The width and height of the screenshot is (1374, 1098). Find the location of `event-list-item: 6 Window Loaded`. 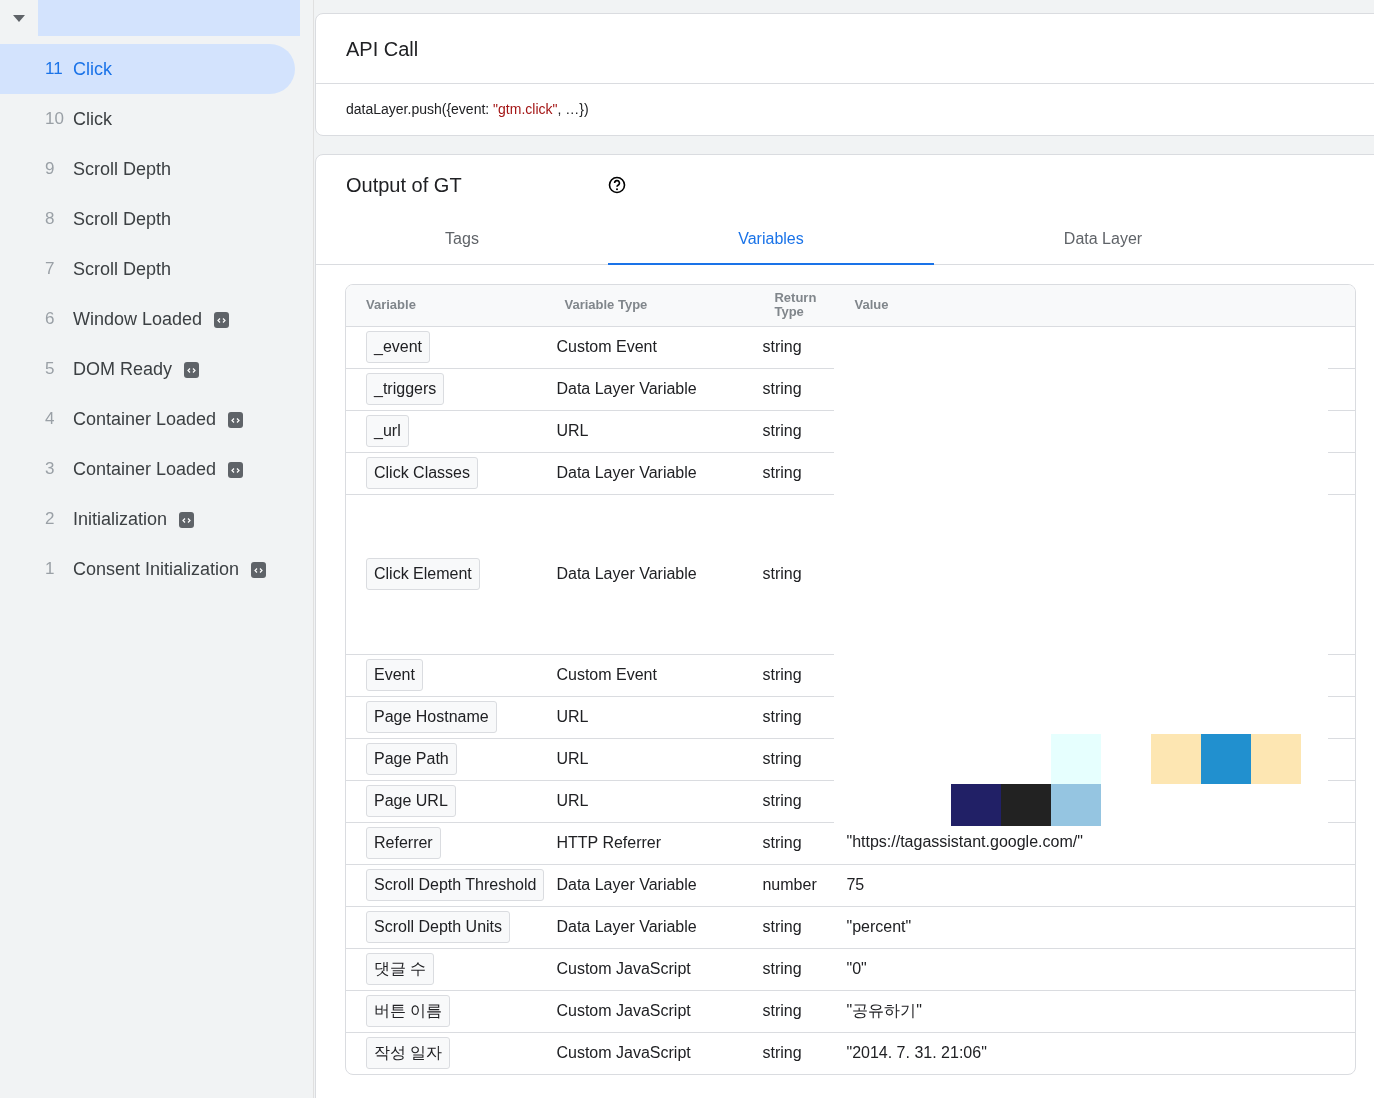

event-list-item: 6 Window Loaded is located at coordinates (147, 319).